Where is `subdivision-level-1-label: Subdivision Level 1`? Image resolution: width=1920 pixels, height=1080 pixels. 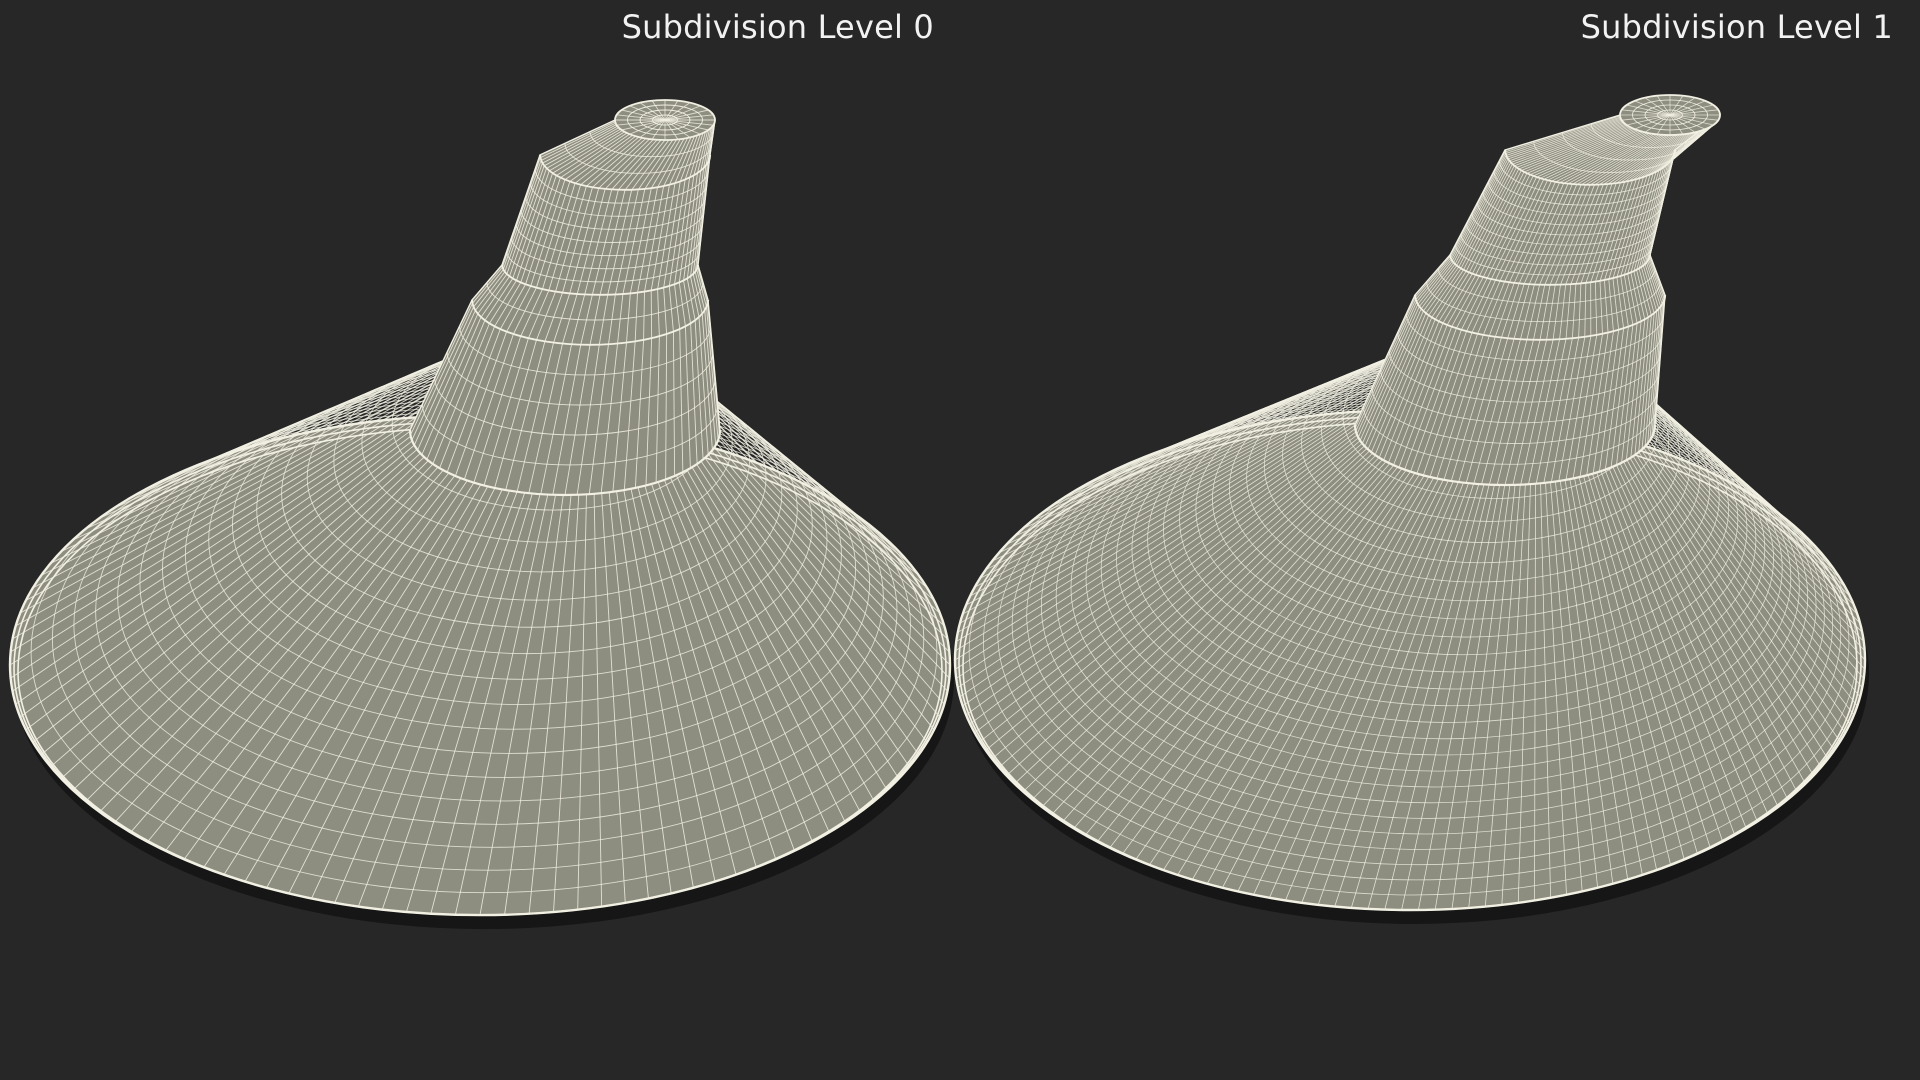 subdivision-level-1-label: Subdivision Level 1 is located at coordinates (1736, 27).